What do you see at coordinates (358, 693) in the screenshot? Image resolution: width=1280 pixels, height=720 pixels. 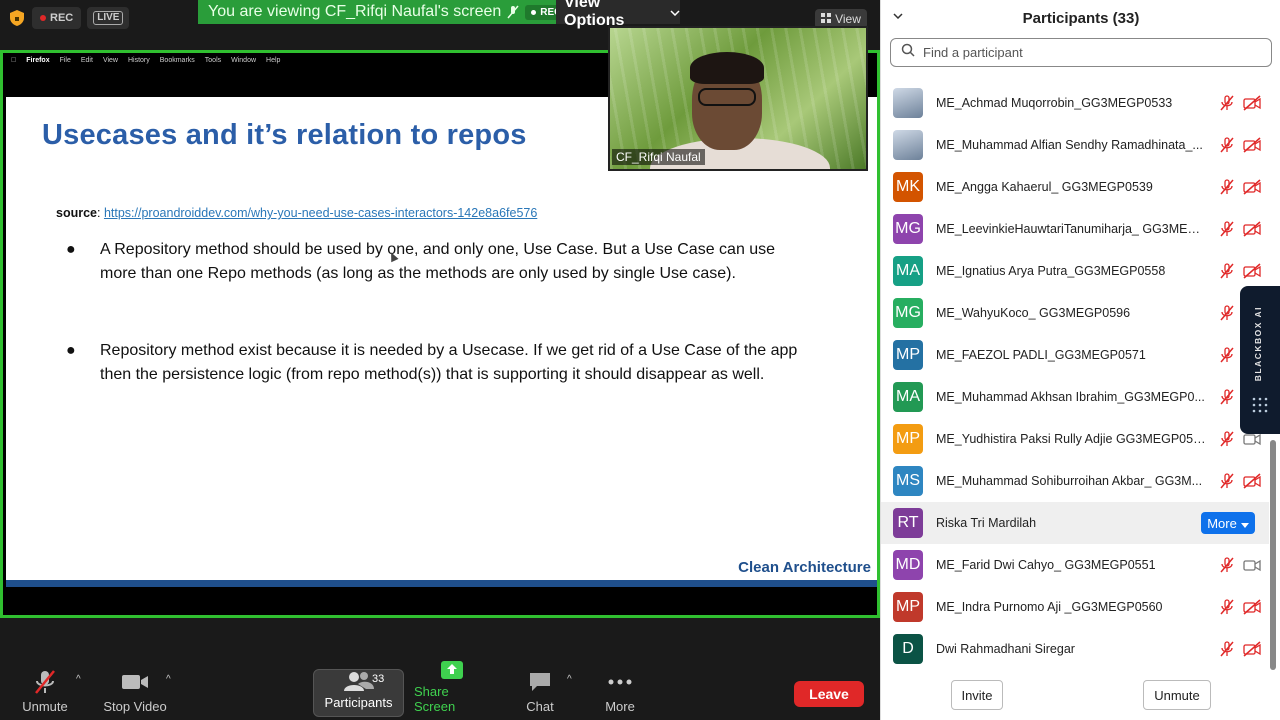 I see `participants-button: 33 Participants` at bounding box center [358, 693].